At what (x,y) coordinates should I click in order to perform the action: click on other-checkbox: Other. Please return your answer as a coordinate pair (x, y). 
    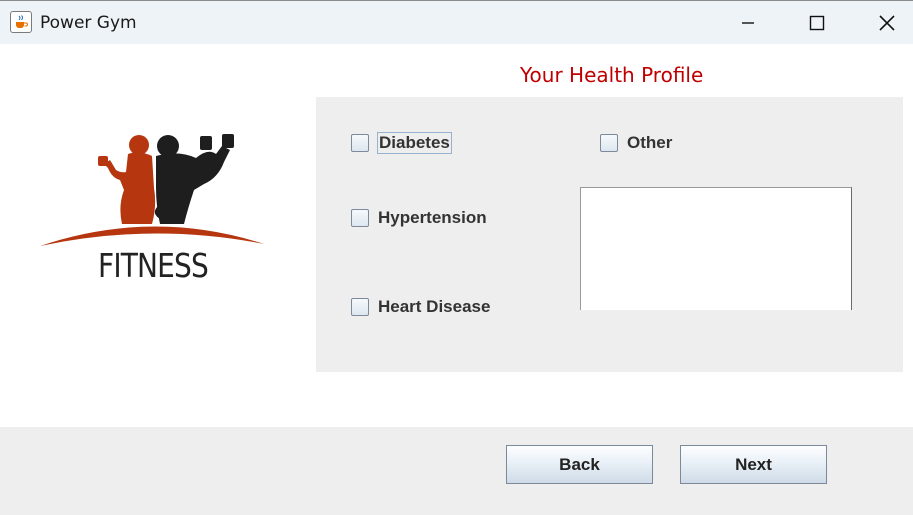
    Looking at the image, I should click on (636, 143).